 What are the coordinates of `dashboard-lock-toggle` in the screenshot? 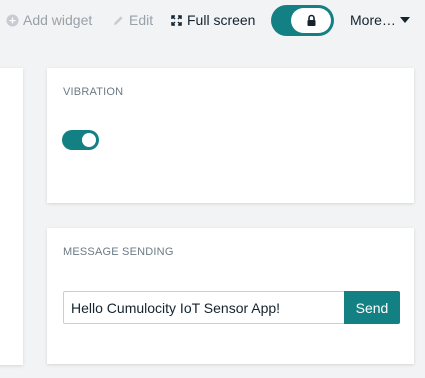 It's located at (302, 20).